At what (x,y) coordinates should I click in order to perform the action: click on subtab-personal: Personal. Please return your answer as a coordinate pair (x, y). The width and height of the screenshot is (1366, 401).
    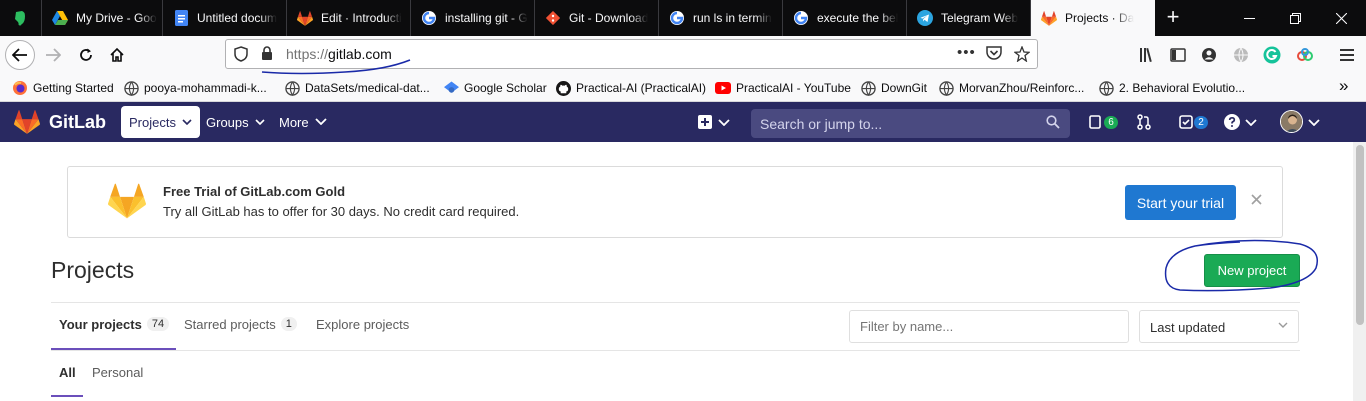
    Looking at the image, I should click on (117, 372).